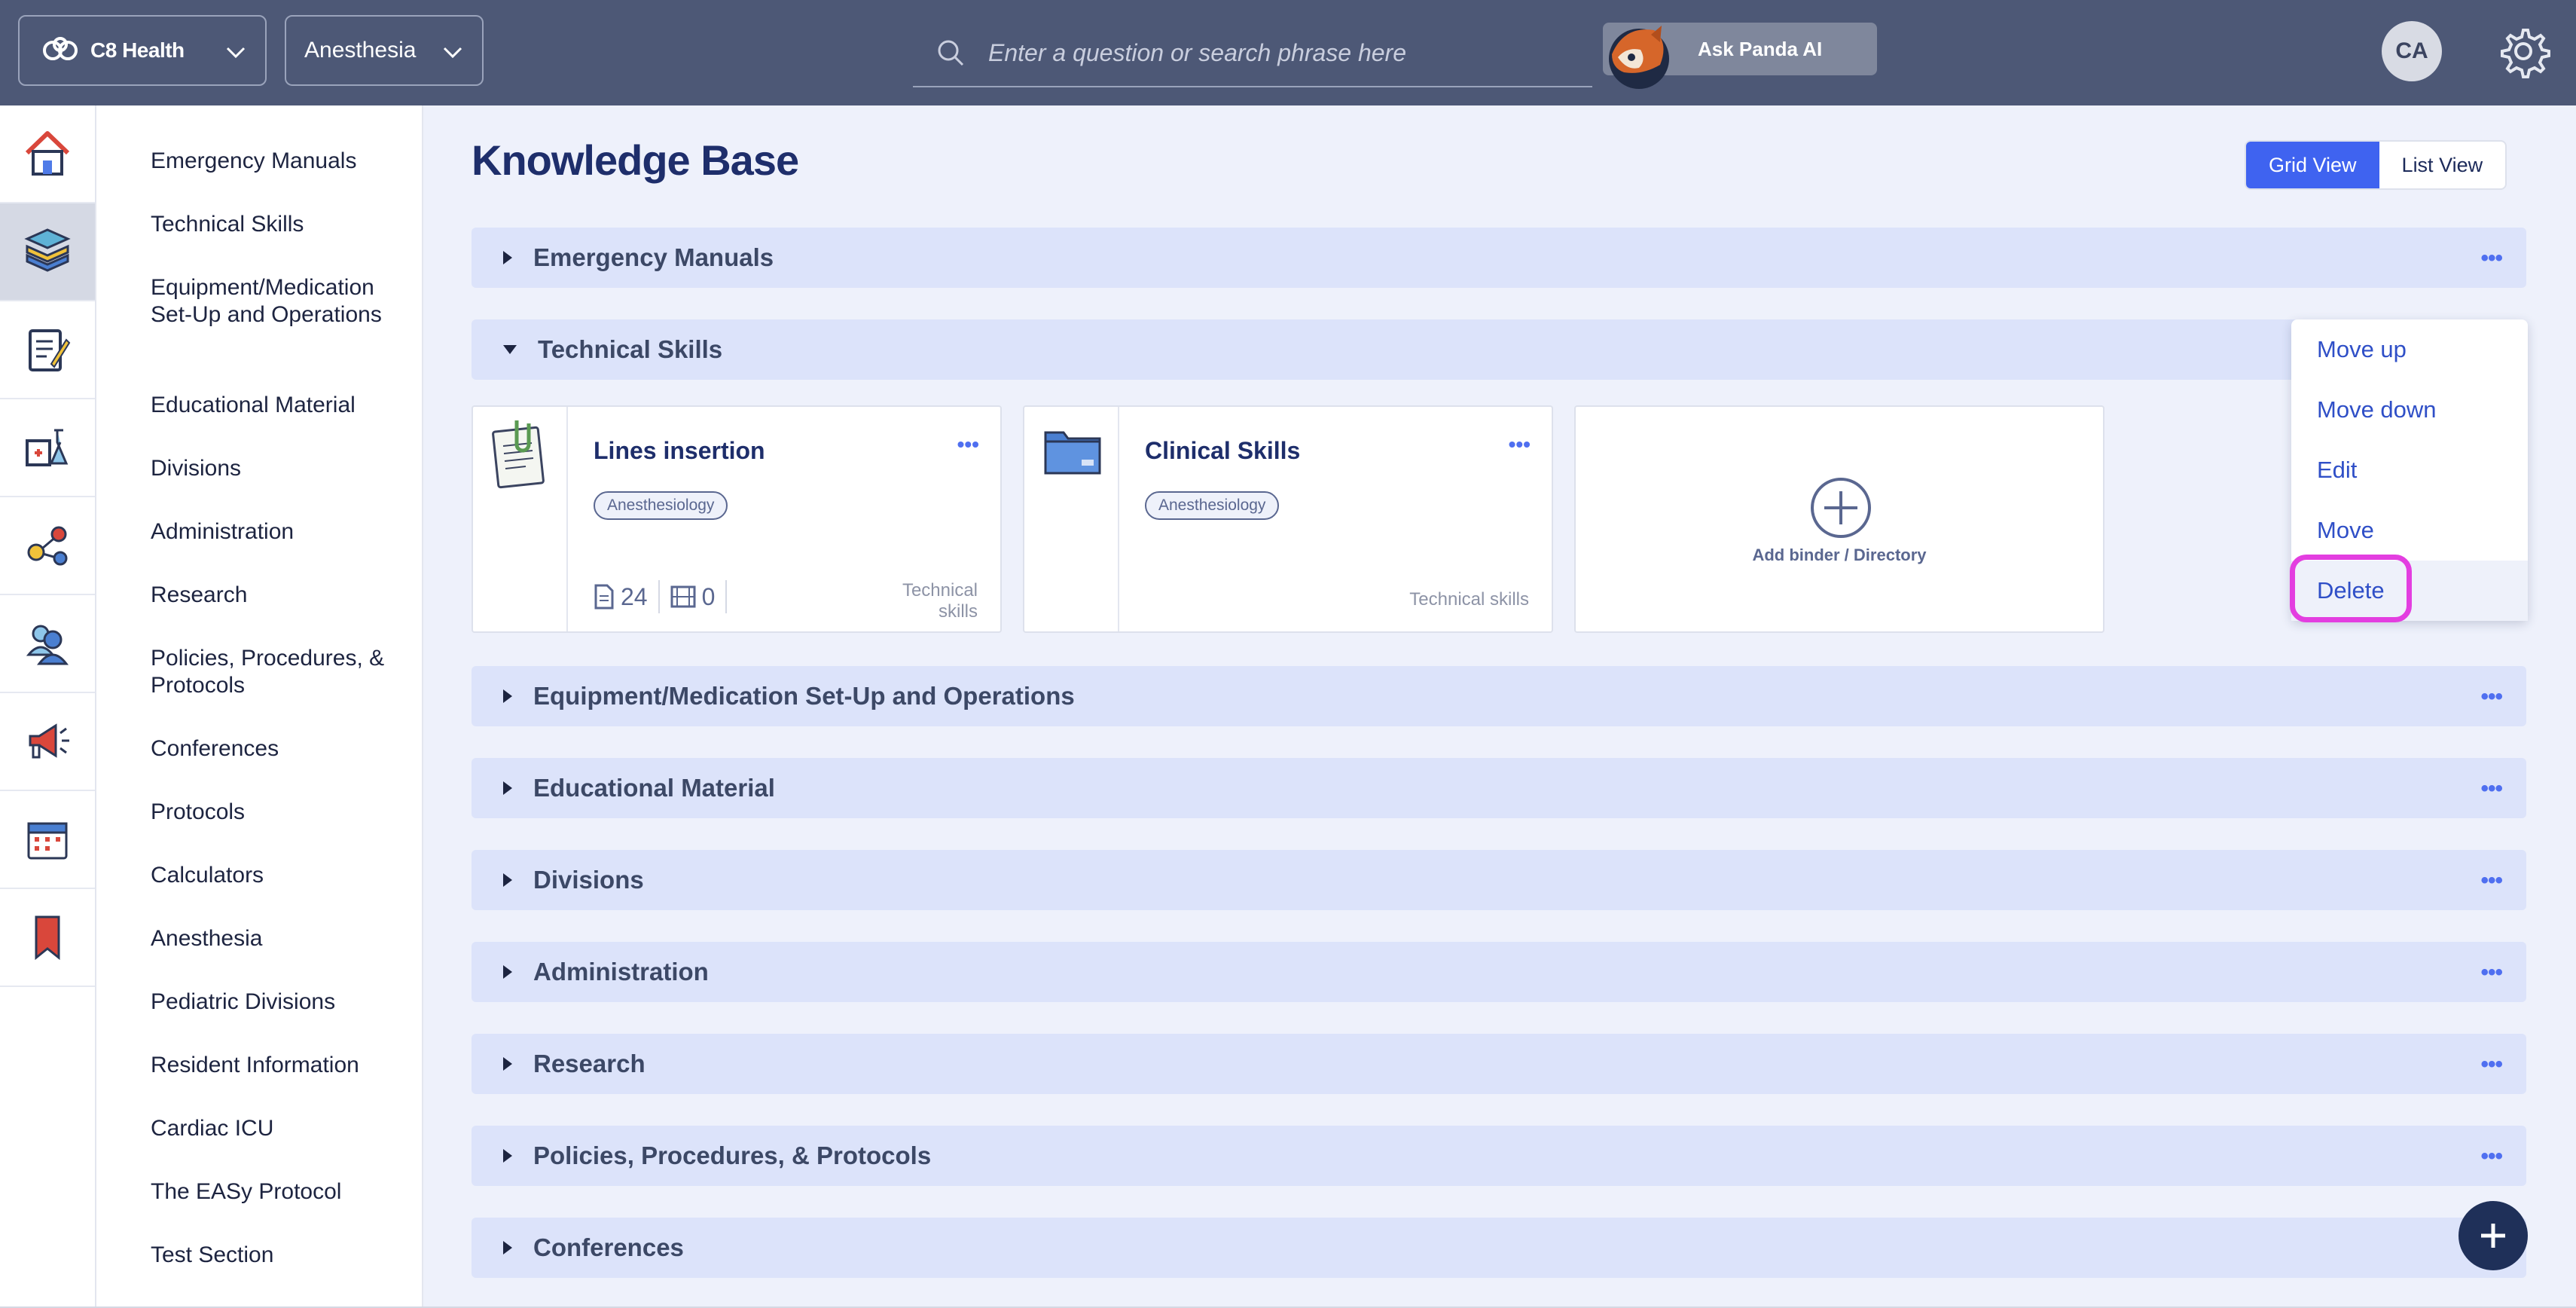 The height and width of the screenshot is (1308, 2576). Describe the element at coordinates (959, 612) in the screenshot. I see `card-category-line: skills` at that location.